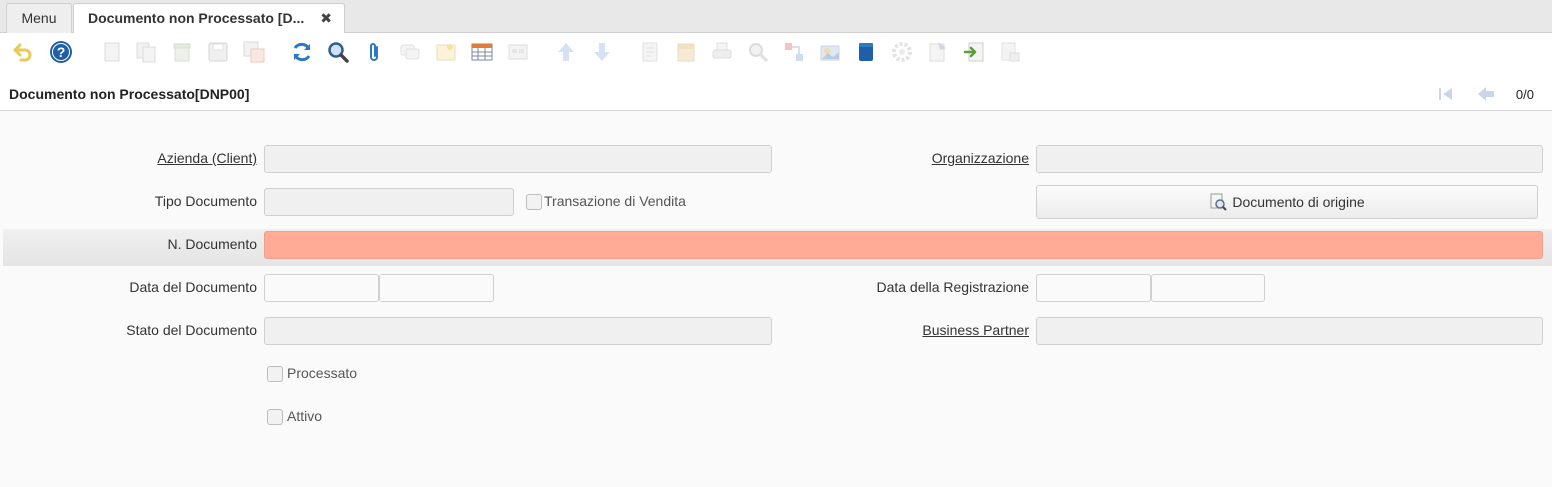 The height and width of the screenshot is (487, 1552). What do you see at coordinates (326, 18) in the screenshot?
I see `close-tab-icon: ✖` at bounding box center [326, 18].